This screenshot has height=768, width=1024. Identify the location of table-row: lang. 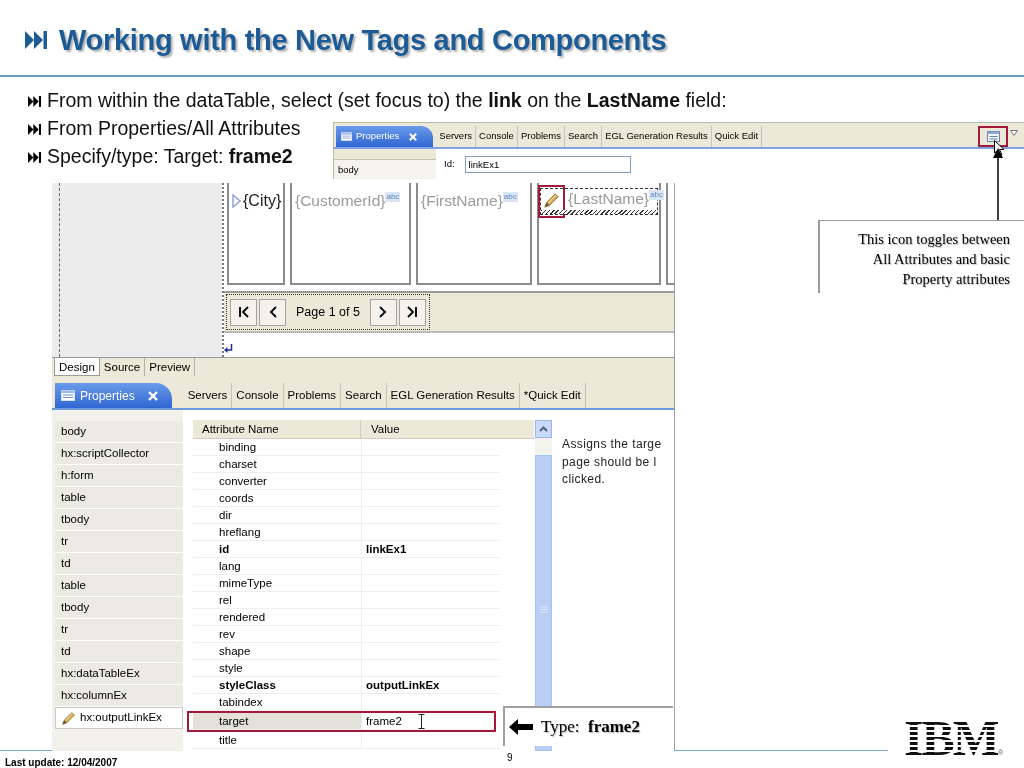
(346, 566).